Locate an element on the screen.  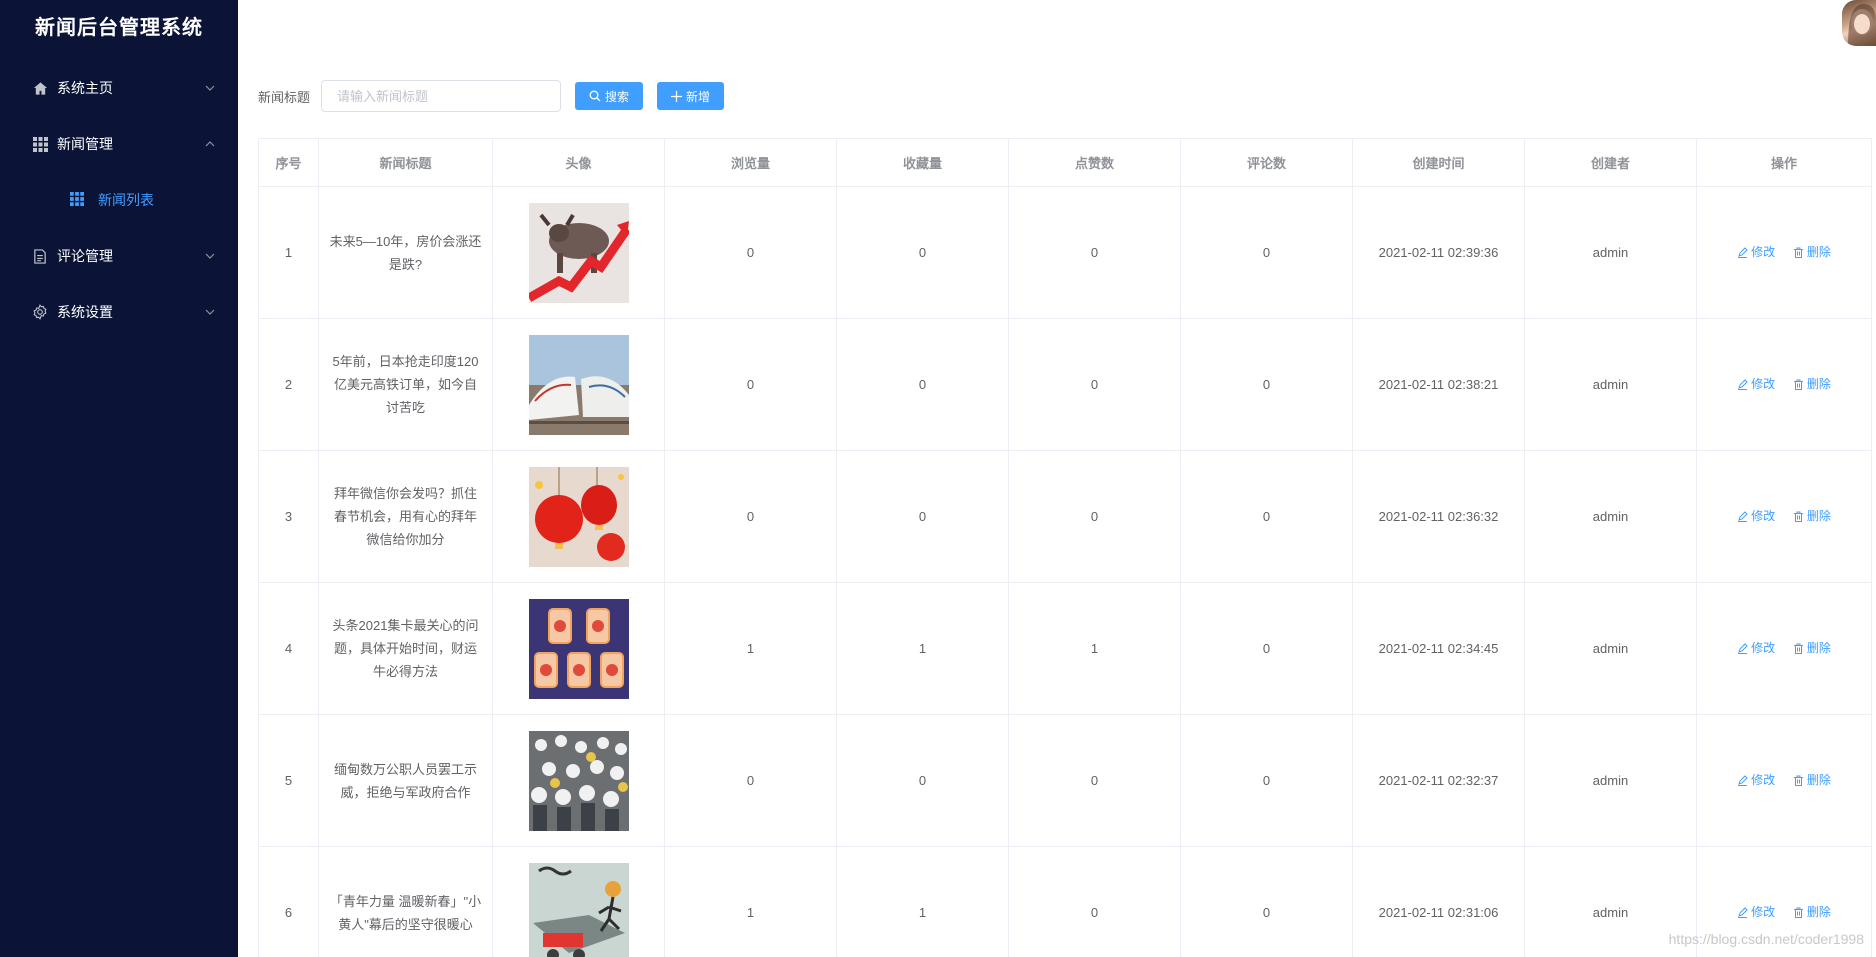
cell-favorites: 1 is located at coordinates (922, 648).